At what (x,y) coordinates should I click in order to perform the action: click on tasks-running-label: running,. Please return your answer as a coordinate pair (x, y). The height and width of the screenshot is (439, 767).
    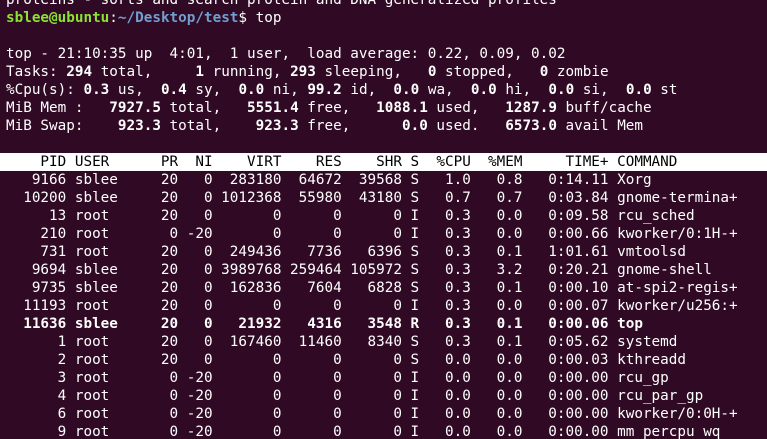
    Looking at the image, I should click on (247, 72).